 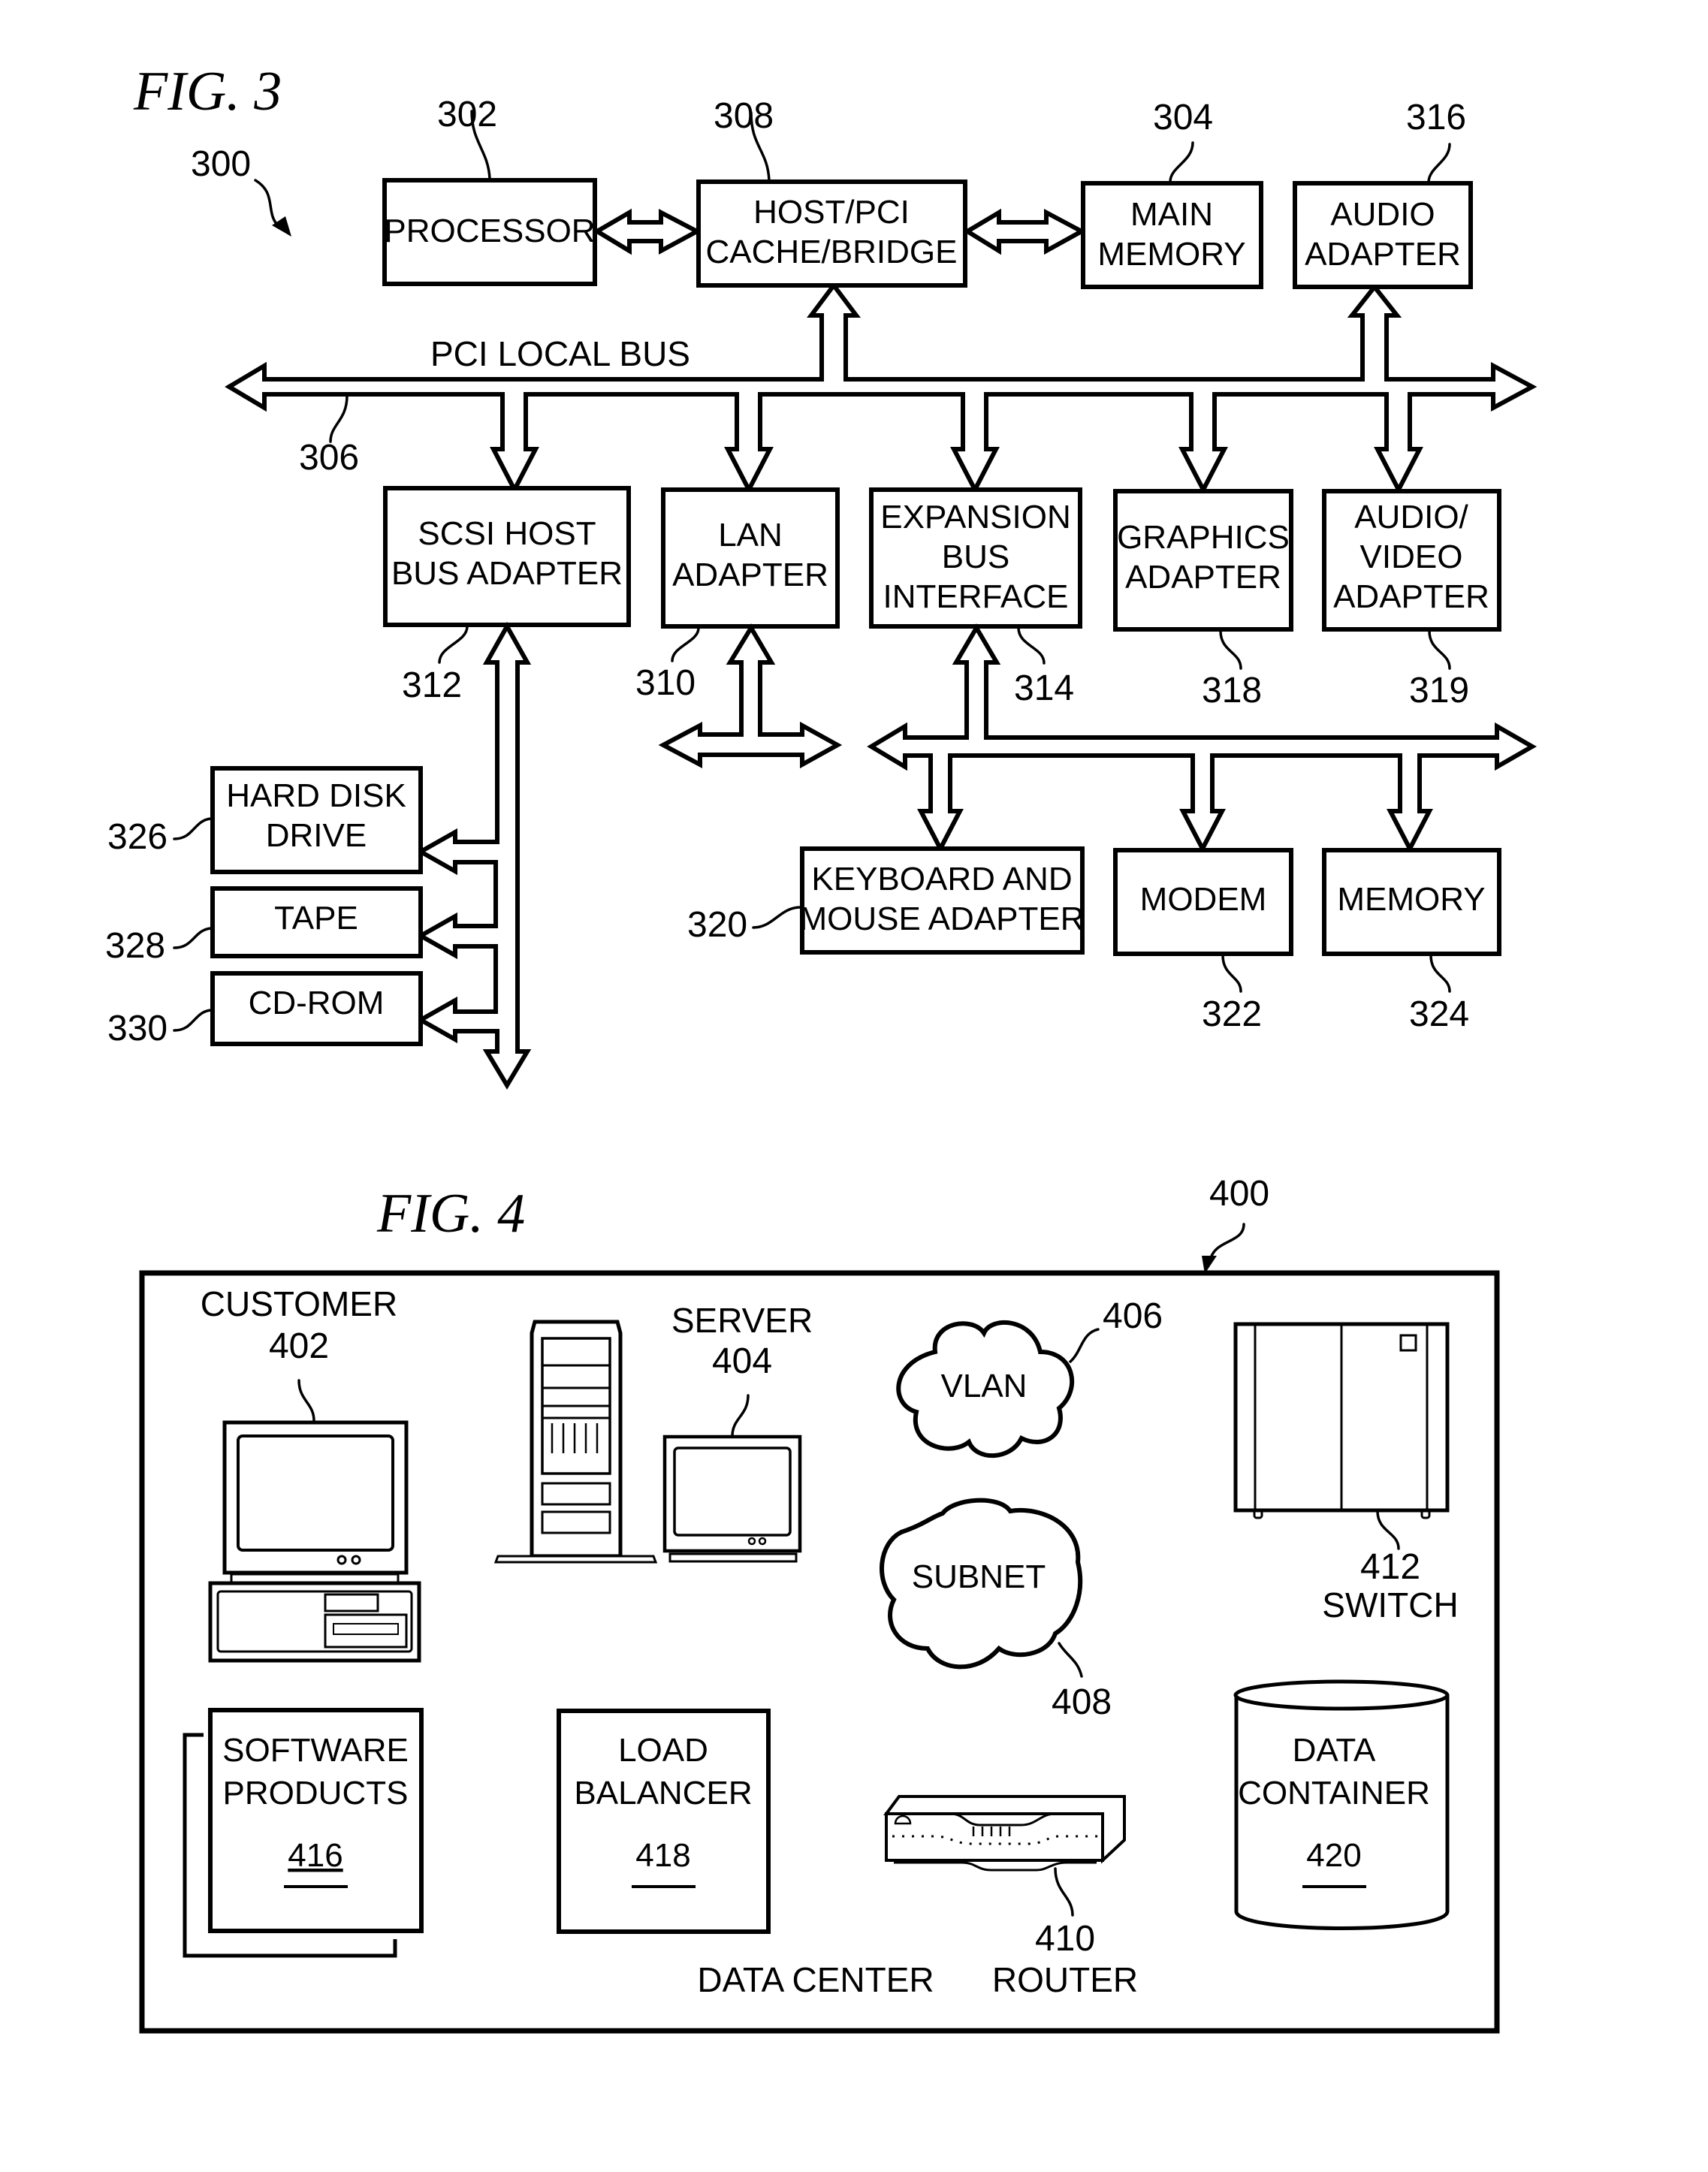 What do you see at coordinates (744, 116) in the screenshot?
I see `host-bridge-ref: 308` at bounding box center [744, 116].